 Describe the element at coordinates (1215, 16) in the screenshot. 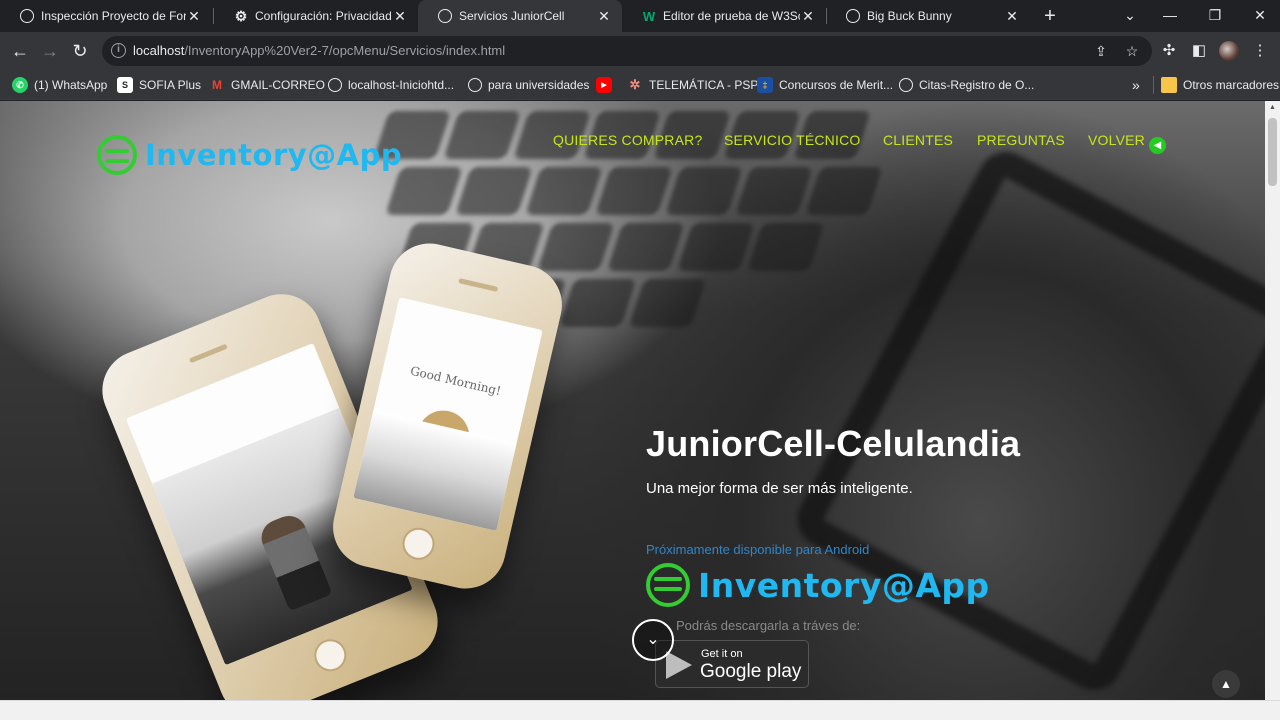

I see `restore-button: ❐` at that location.